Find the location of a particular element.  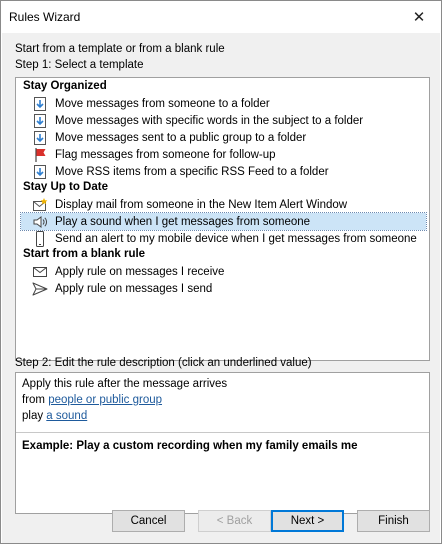

description-line-3: play a sound is located at coordinates (54, 416).